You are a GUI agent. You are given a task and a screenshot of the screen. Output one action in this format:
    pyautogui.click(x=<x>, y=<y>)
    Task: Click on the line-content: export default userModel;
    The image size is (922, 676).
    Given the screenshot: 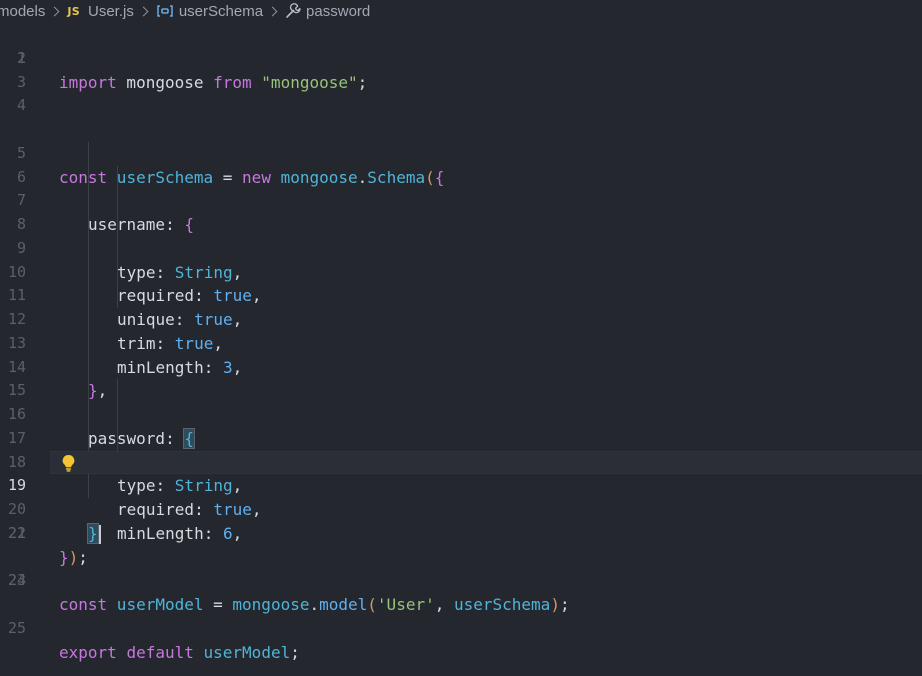 What is the action you would take?
    pyautogui.click(x=179, y=653)
    